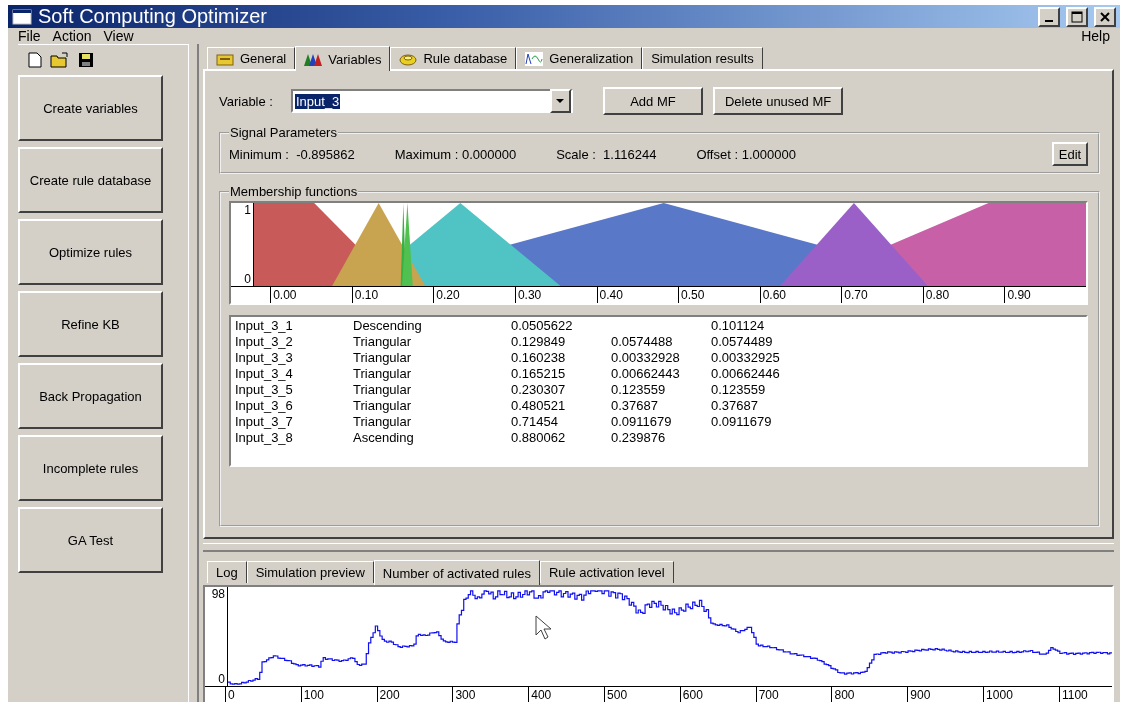  I want to click on axis-label: 800, so click(843, 694).